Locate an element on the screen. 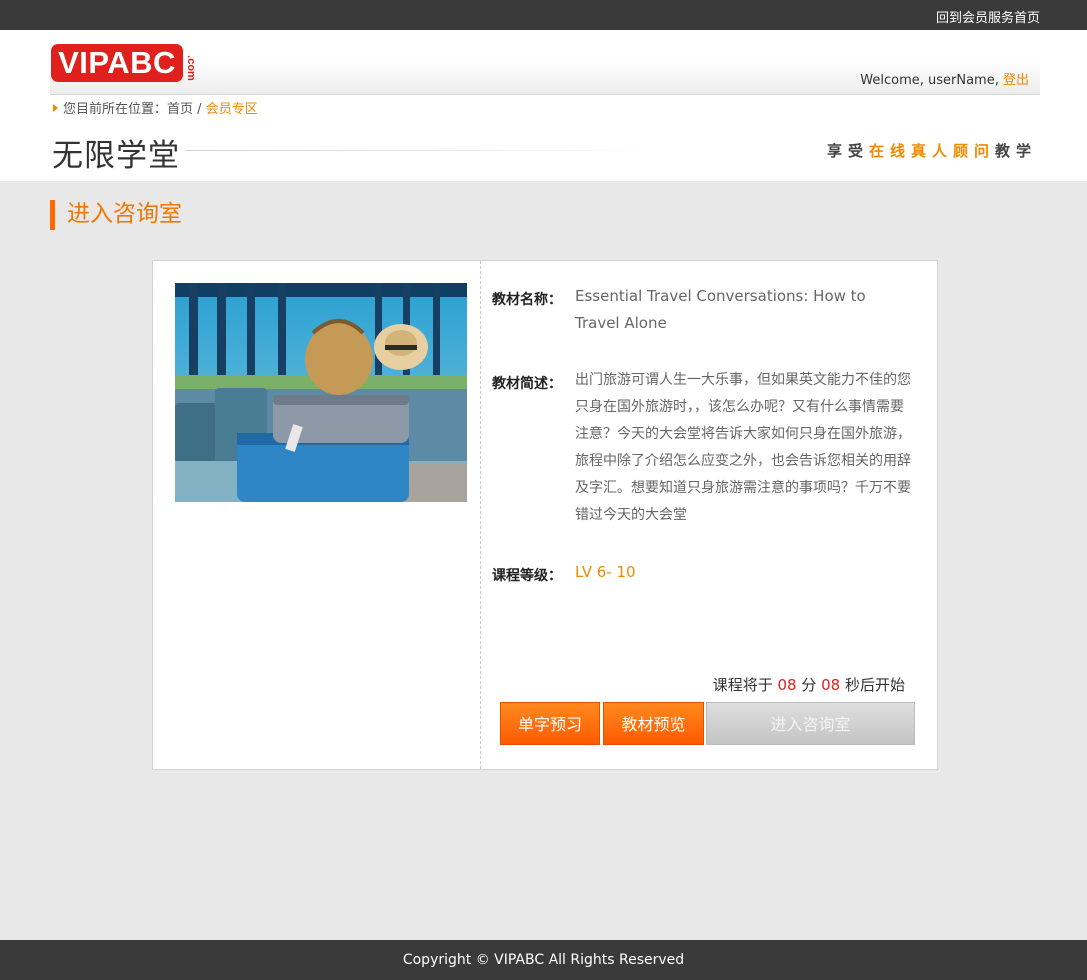 The height and width of the screenshot is (980, 1087). breadcrumb: 您目前所在位置：首页 / 会员专区 is located at coordinates (155, 107).